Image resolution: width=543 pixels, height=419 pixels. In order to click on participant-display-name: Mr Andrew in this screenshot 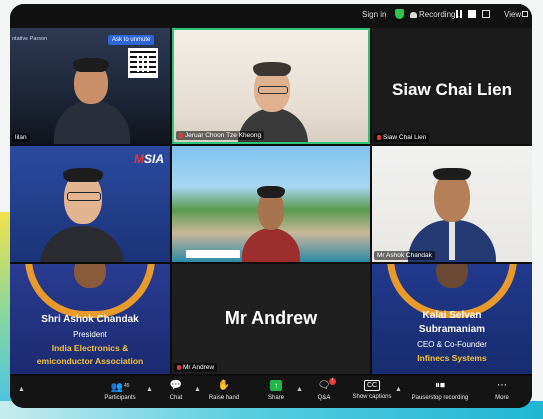, I will do `click(271, 318)`.